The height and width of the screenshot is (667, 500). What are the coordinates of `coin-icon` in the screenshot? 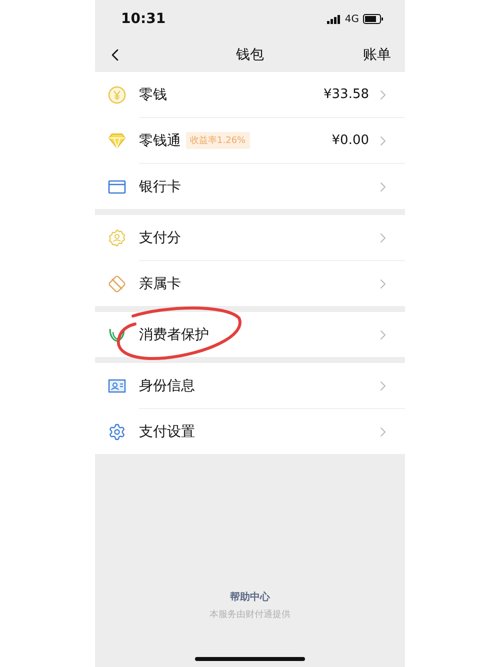 It's located at (117, 95).